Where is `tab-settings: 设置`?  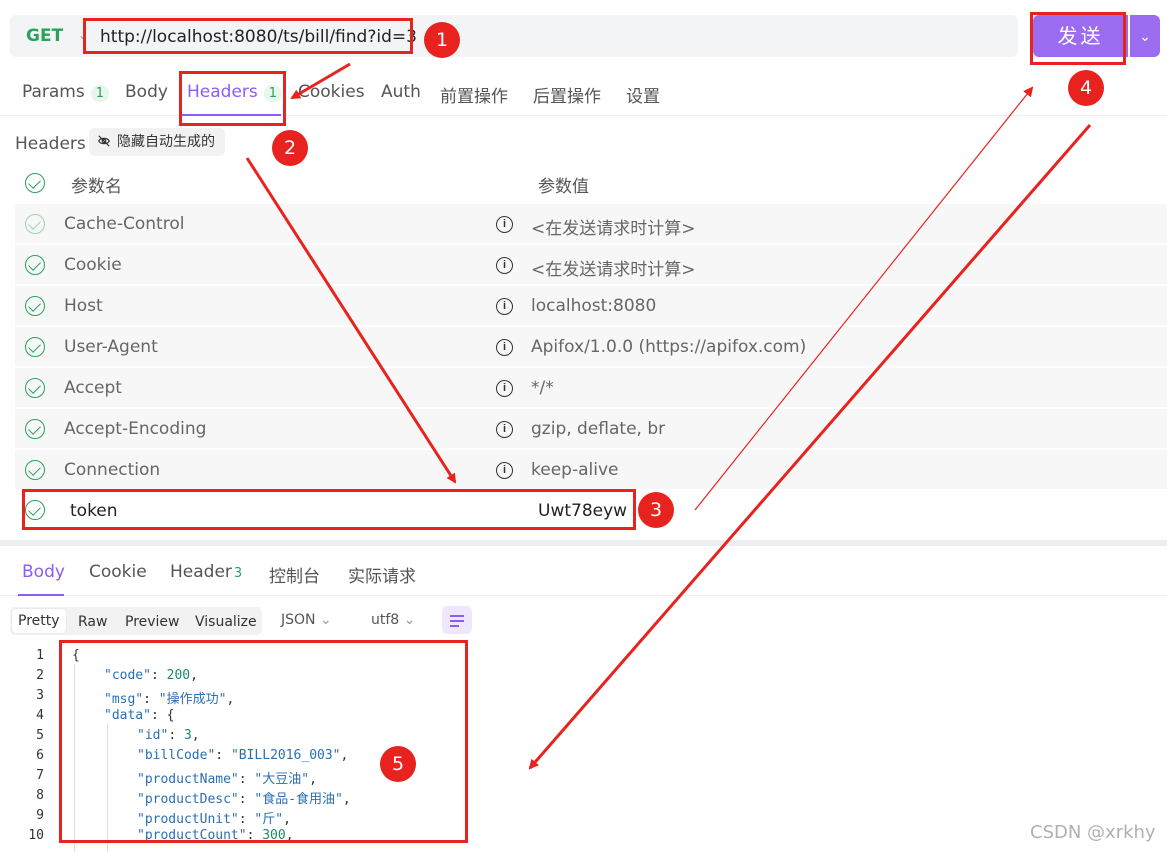
tab-settings: 设置 is located at coordinates (643, 94).